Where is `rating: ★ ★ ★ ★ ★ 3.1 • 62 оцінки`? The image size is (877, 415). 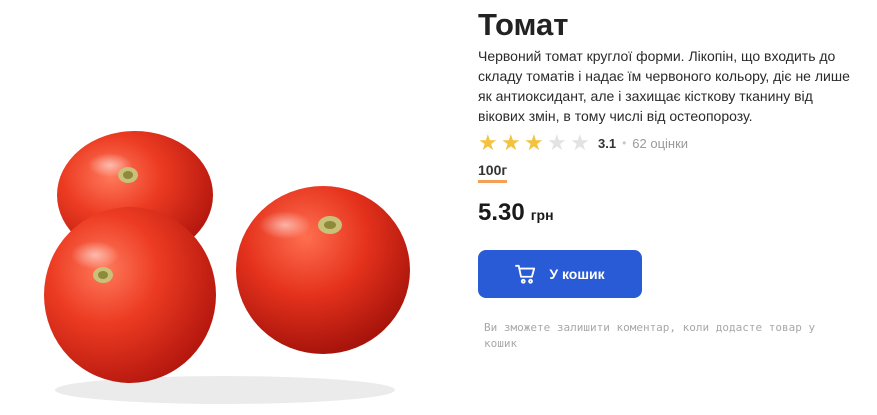
rating: ★ ★ ★ ★ ★ 3.1 • 62 оцінки is located at coordinates (673, 142).